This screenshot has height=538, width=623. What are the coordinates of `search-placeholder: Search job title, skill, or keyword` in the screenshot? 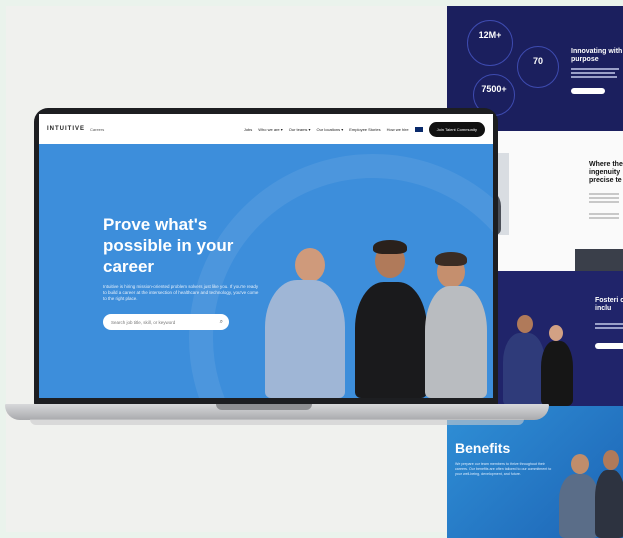 It's located at (143, 322).